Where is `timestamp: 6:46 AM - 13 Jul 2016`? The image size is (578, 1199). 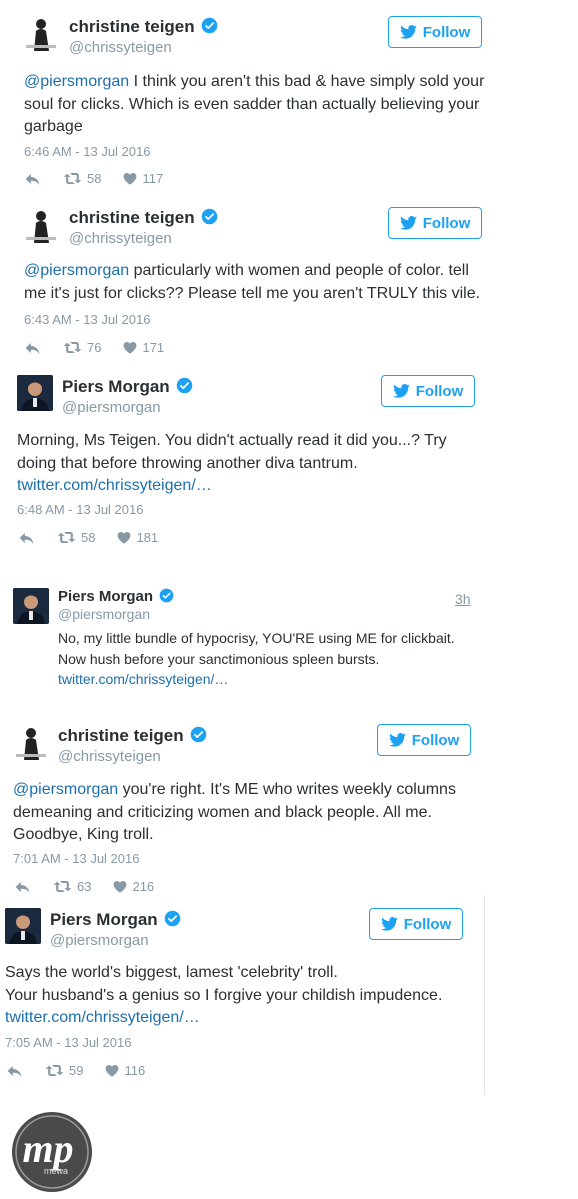
timestamp: 6:46 AM - 13 Jul 2016 is located at coordinates (87, 151).